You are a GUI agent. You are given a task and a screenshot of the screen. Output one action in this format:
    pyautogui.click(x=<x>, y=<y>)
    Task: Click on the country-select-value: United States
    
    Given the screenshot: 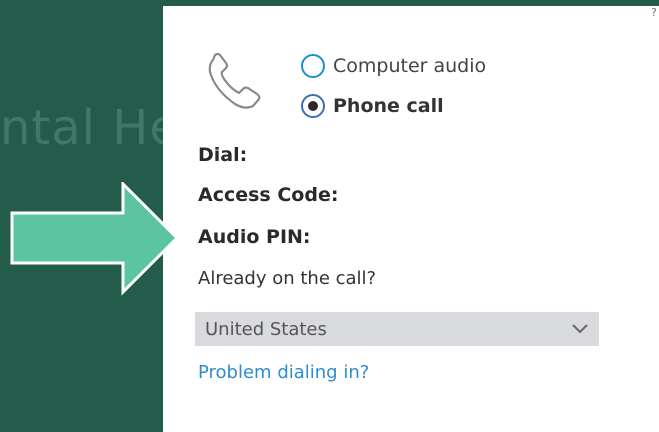 What is the action you would take?
    pyautogui.click(x=266, y=329)
    